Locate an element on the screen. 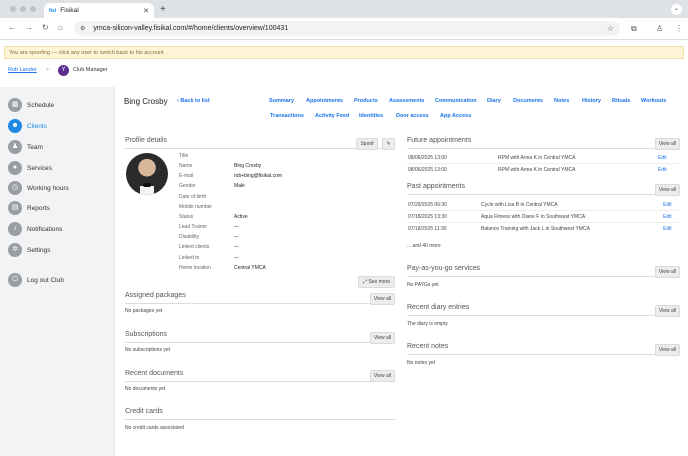 The image size is (688, 456). documents-empty: No documents yet is located at coordinates (145, 389).